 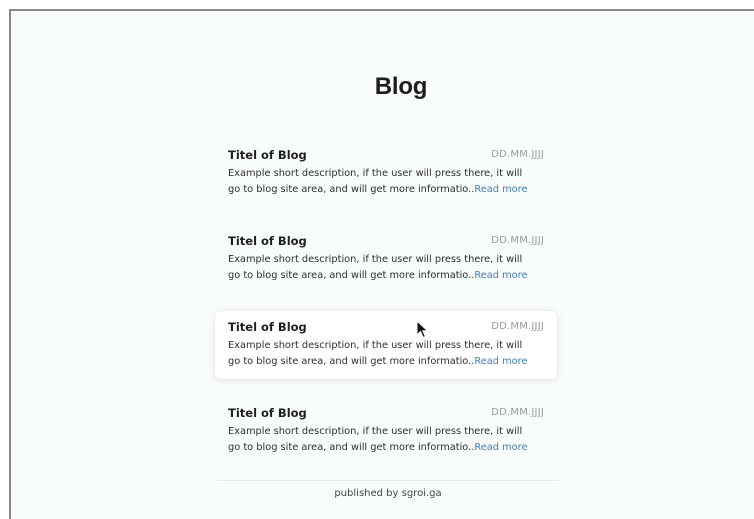 What do you see at coordinates (388, 493) in the screenshot?
I see `footer-credit: published by sgroi.ga` at bounding box center [388, 493].